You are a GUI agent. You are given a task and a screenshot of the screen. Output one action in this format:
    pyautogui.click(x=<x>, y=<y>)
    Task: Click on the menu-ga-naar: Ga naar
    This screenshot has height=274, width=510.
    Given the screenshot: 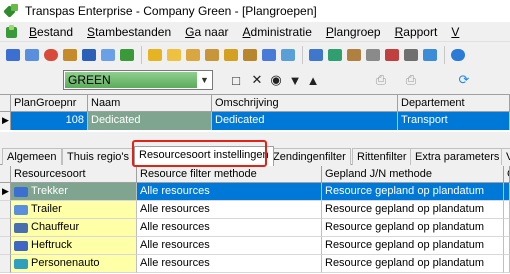 What is the action you would take?
    pyautogui.click(x=207, y=32)
    